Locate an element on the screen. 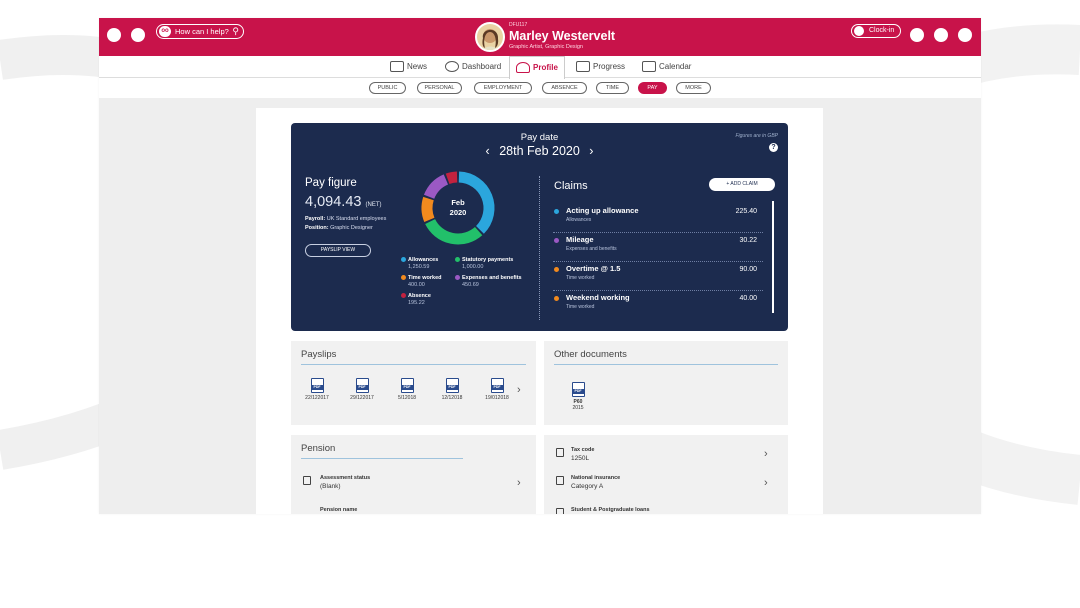 The width and height of the screenshot is (1080, 608). help-question-icon: ? is located at coordinates (773, 147).